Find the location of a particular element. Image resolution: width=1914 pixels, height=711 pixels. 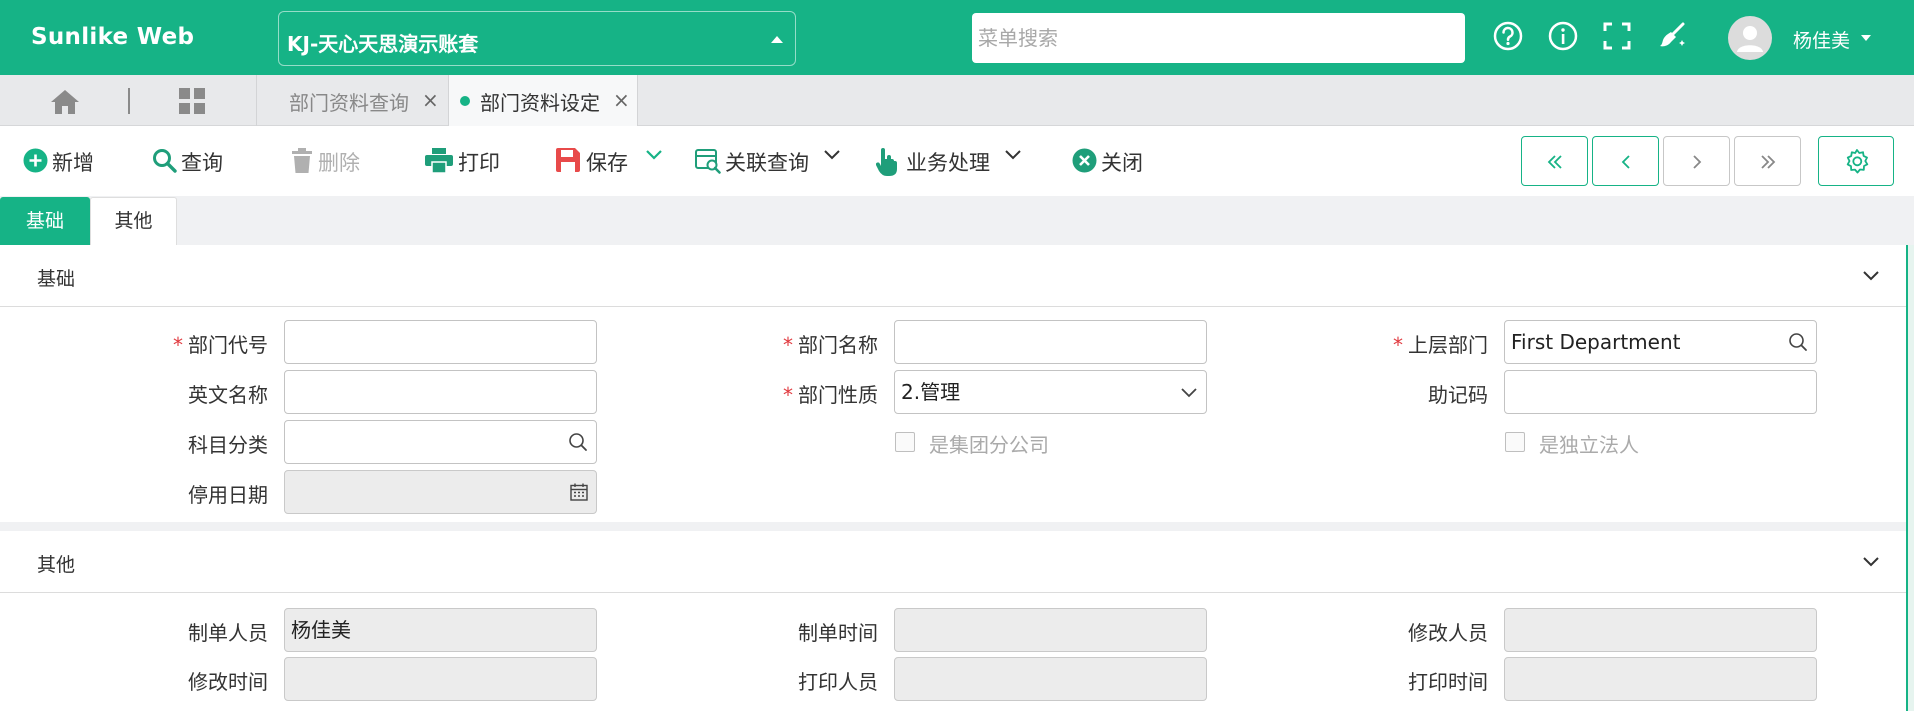

section-title: 基础 is located at coordinates (56, 279).